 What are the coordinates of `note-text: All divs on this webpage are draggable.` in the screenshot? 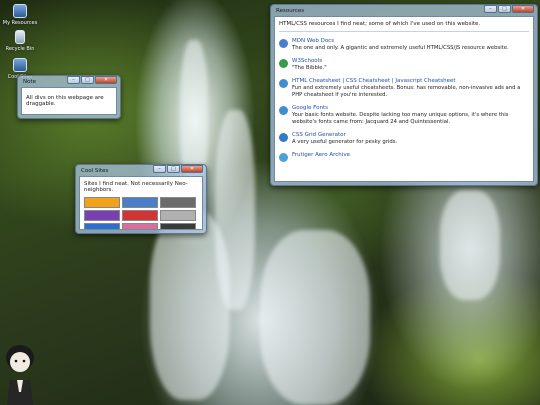 It's located at (65, 101).